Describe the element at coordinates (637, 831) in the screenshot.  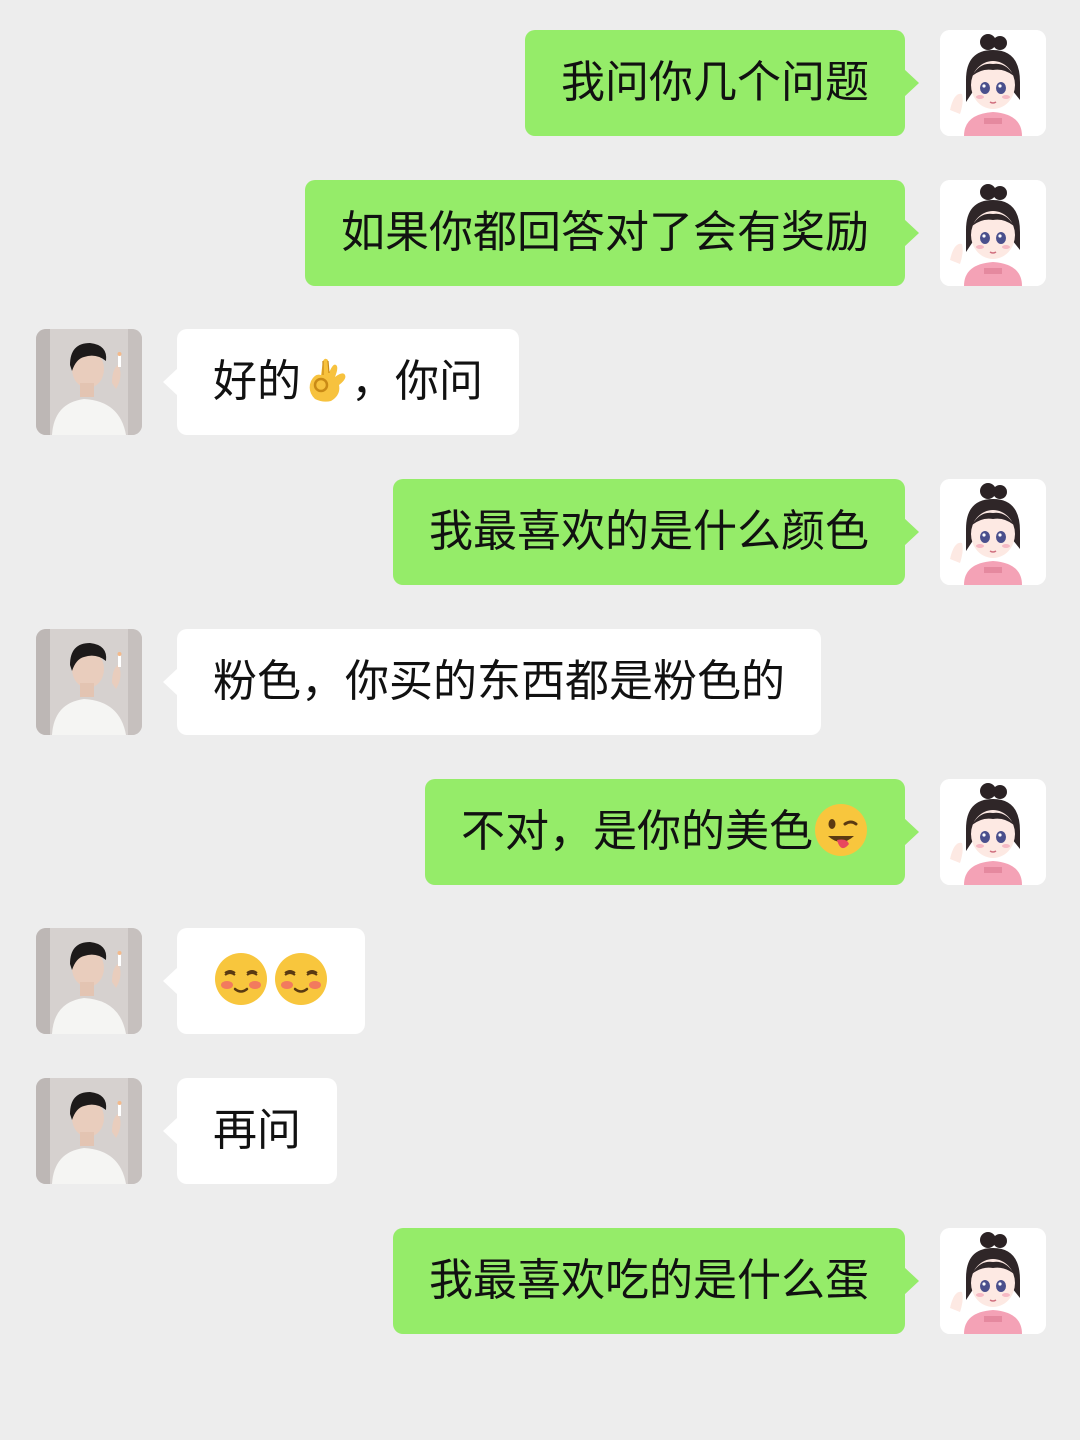
I see `message-text: 不对，是你的美色` at that location.